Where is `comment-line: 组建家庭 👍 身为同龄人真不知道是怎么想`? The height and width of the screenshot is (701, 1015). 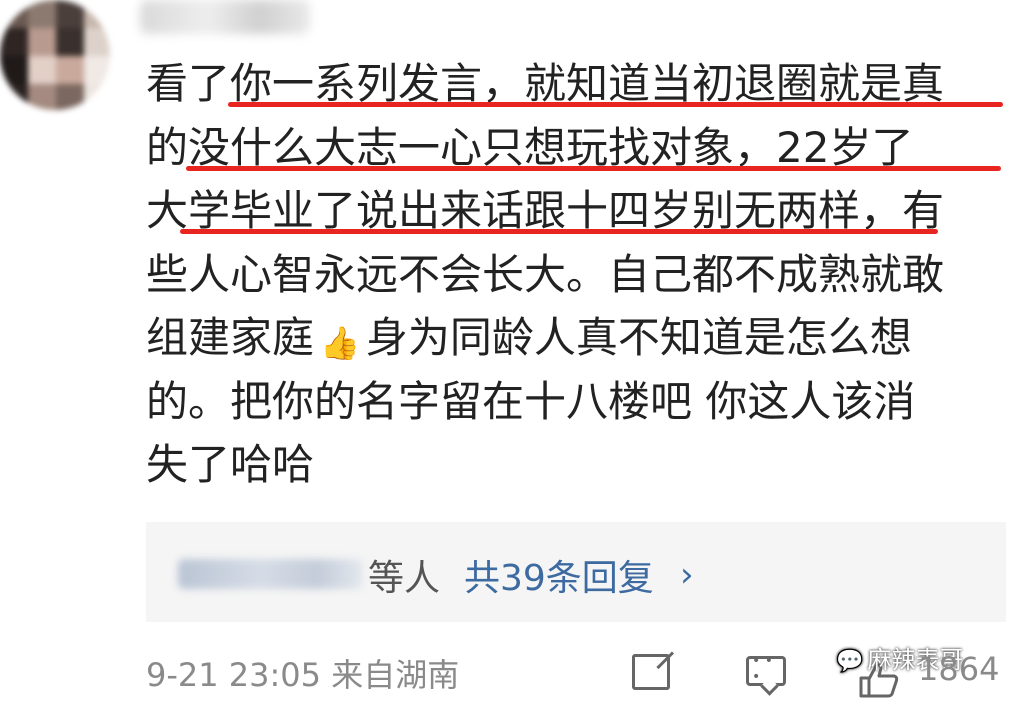 comment-line: 组建家庭 👍 身为同龄人真不知道是怎么想 is located at coordinates (576, 338).